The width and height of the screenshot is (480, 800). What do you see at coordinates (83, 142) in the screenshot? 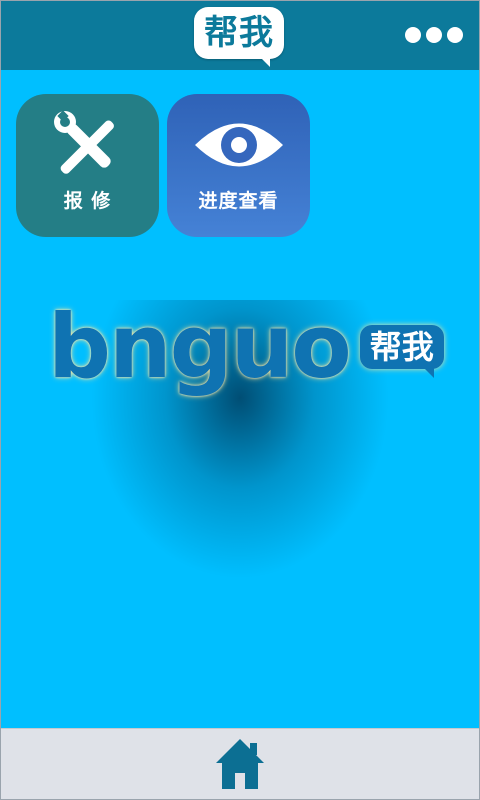
I see `tools-icon` at bounding box center [83, 142].